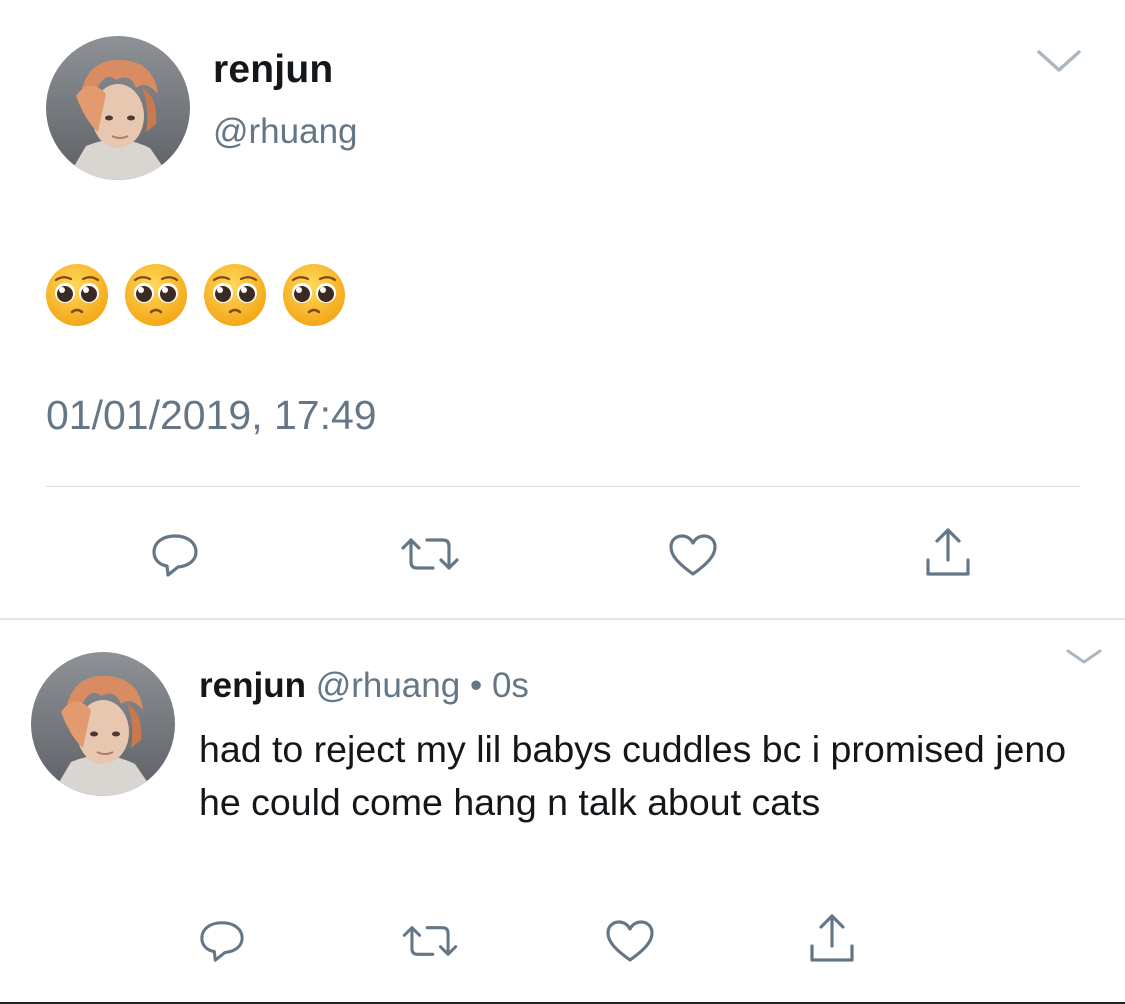 Image resolution: width=1125 pixels, height=1004 pixels. What do you see at coordinates (211, 415) in the screenshot?
I see `tweet-timestamp: 01/01/2019, 17:49` at bounding box center [211, 415].